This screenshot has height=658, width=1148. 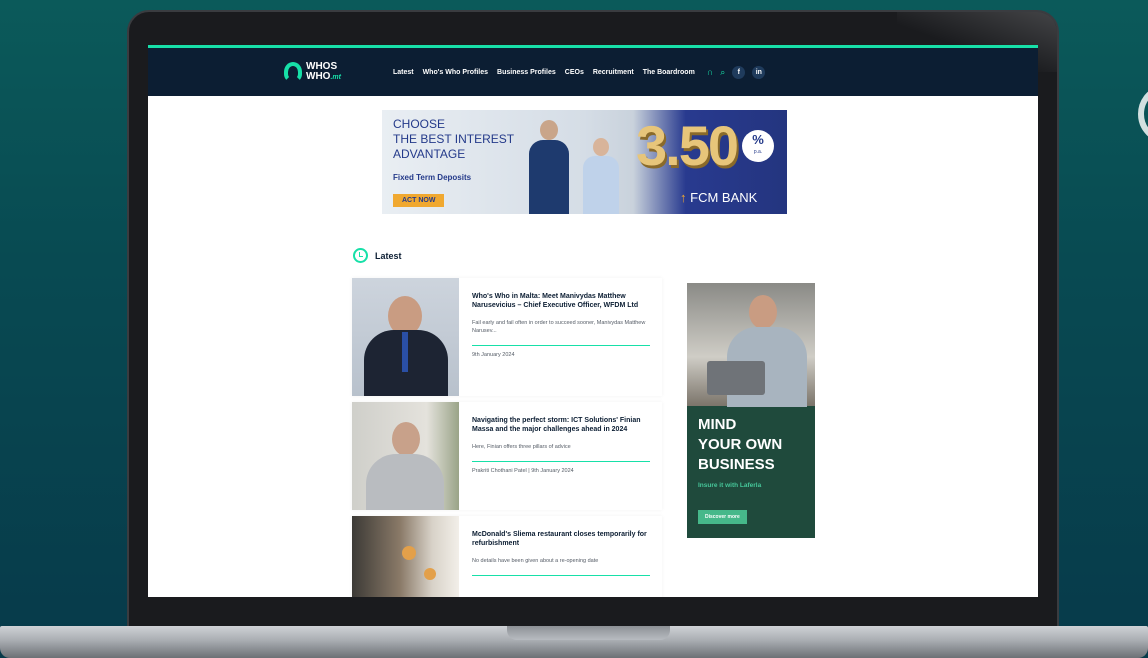 I want to click on site-logo: WHOS WHO.mt, so click(x=312, y=72).